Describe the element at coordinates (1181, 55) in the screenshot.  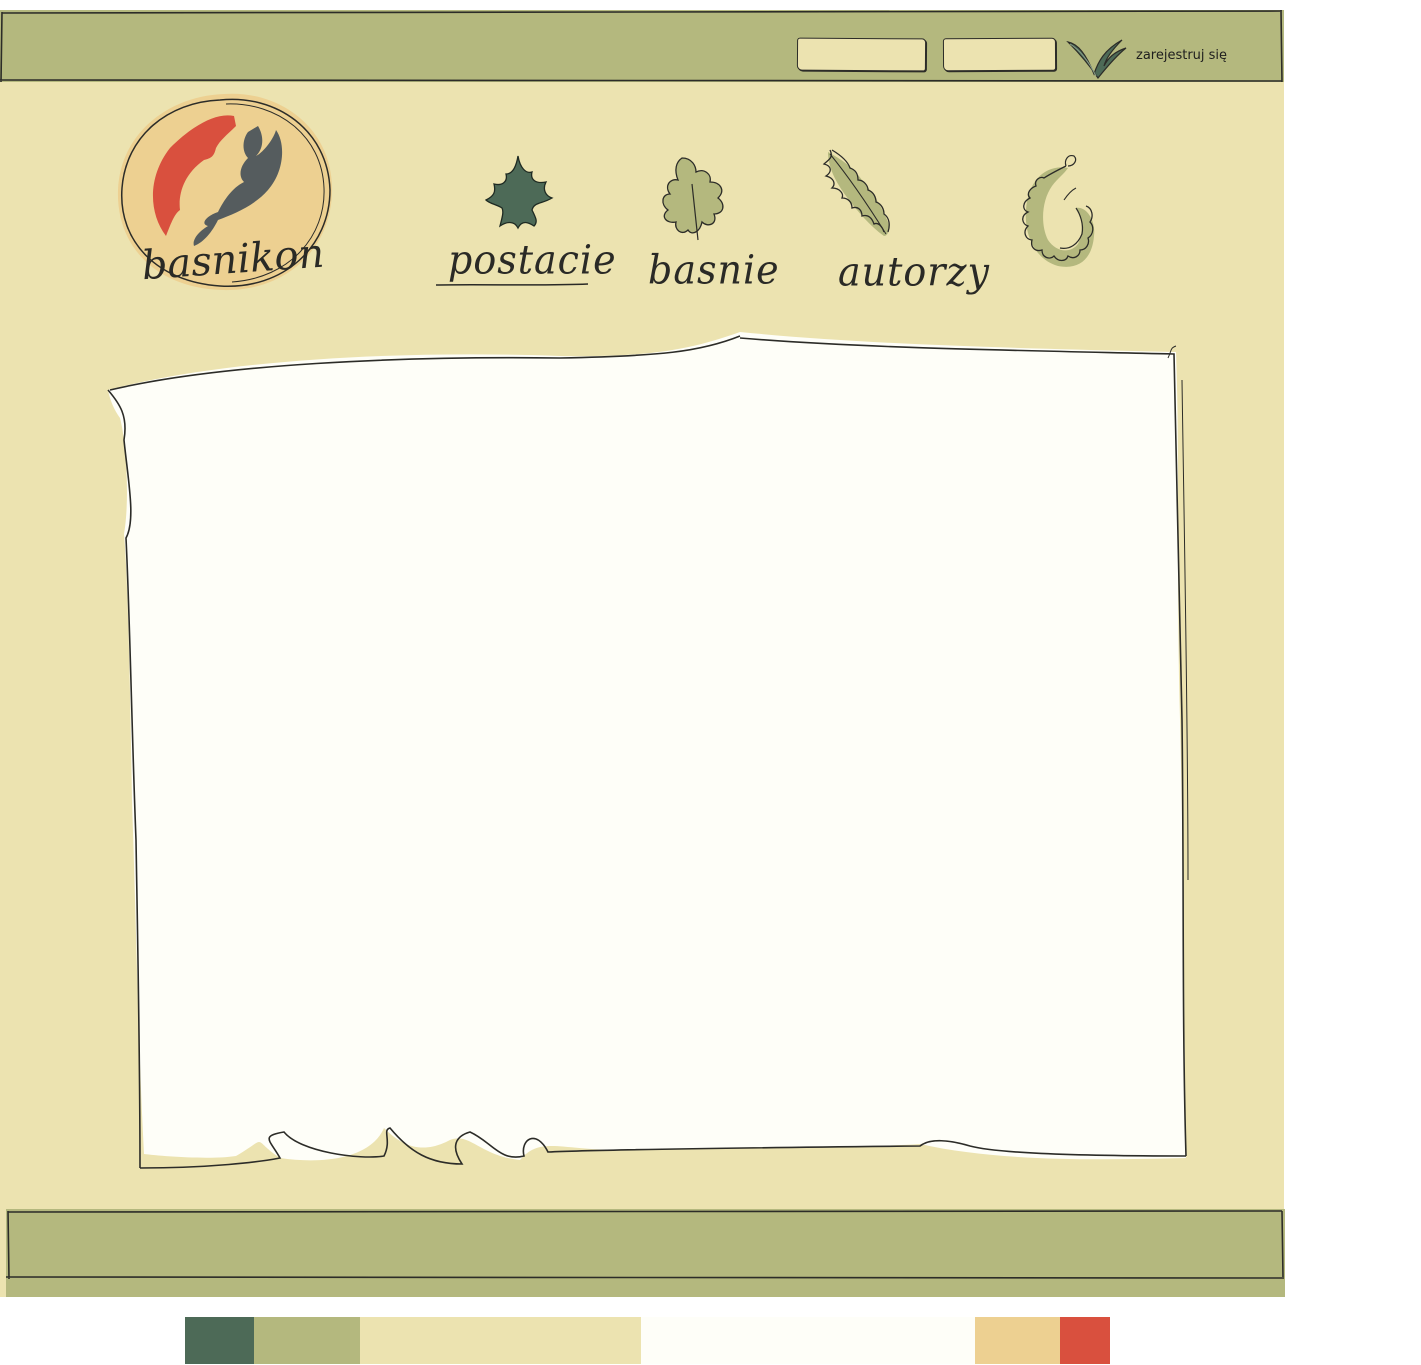
I see `register-link: zarejestruj się` at that location.